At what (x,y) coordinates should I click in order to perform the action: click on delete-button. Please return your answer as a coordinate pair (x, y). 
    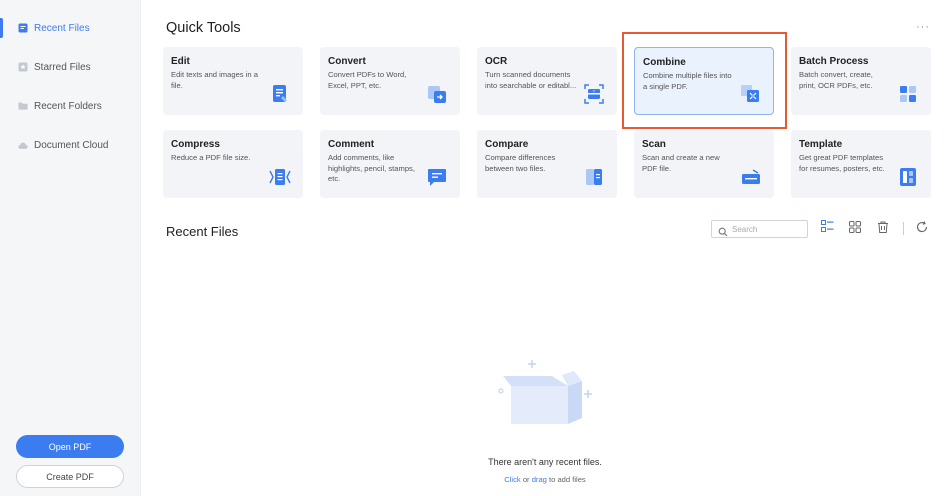
    Looking at the image, I should click on (883, 229).